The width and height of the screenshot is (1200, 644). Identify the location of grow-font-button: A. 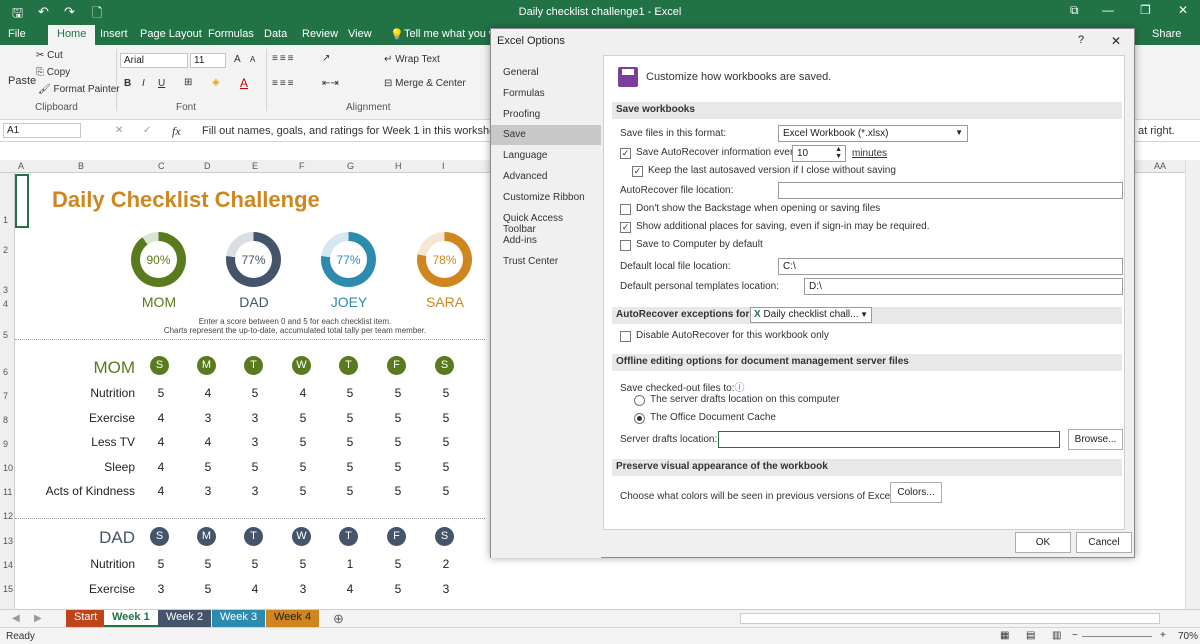
(237, 59).